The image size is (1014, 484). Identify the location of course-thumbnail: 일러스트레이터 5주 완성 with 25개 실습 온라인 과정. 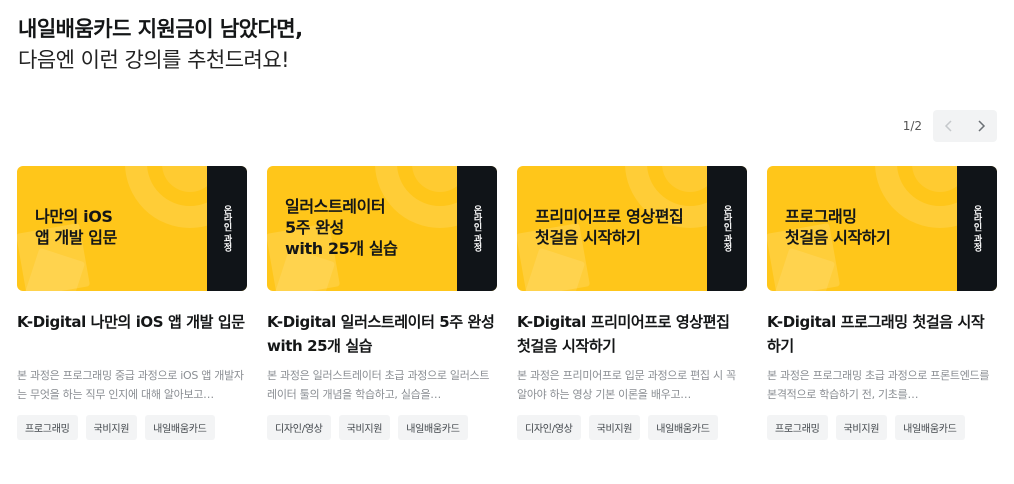
(382, 228).